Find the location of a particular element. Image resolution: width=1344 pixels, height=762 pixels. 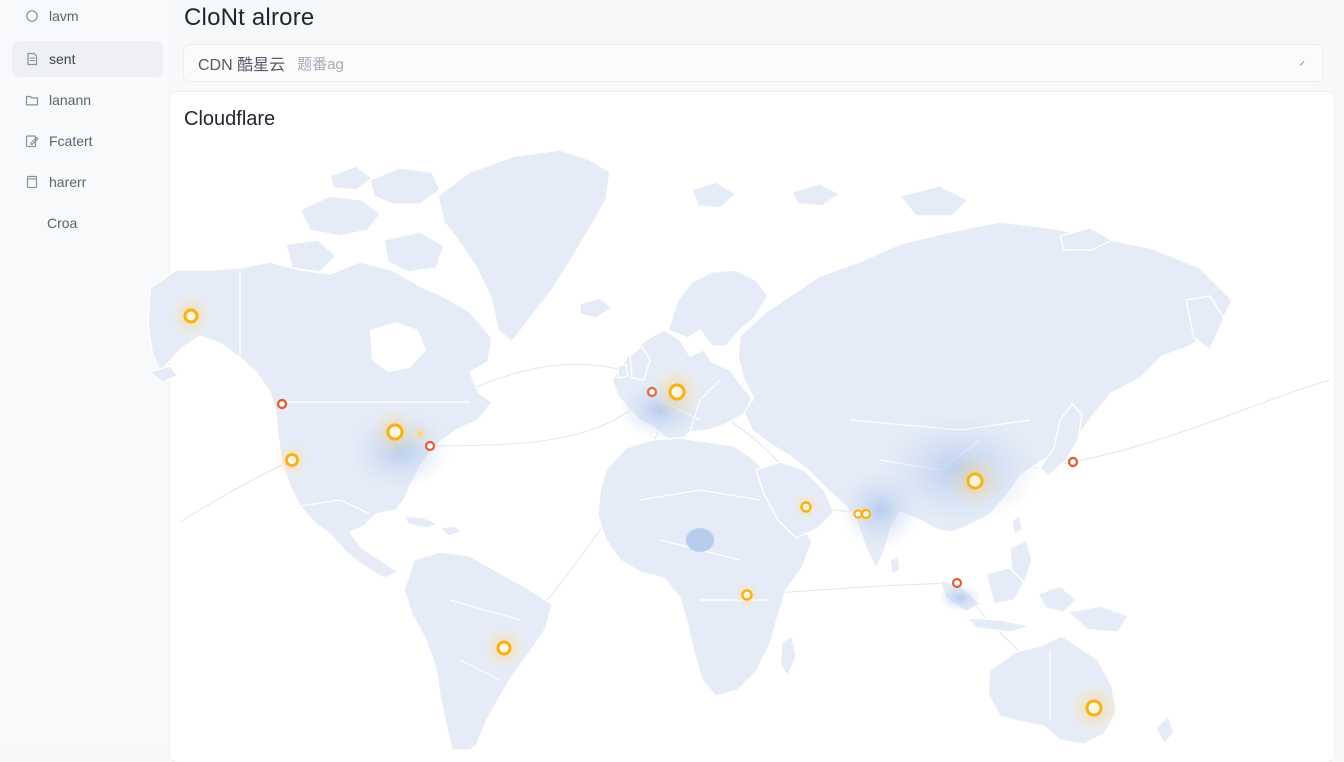

pop-node-nairobi is located at coordinates (747, 595).